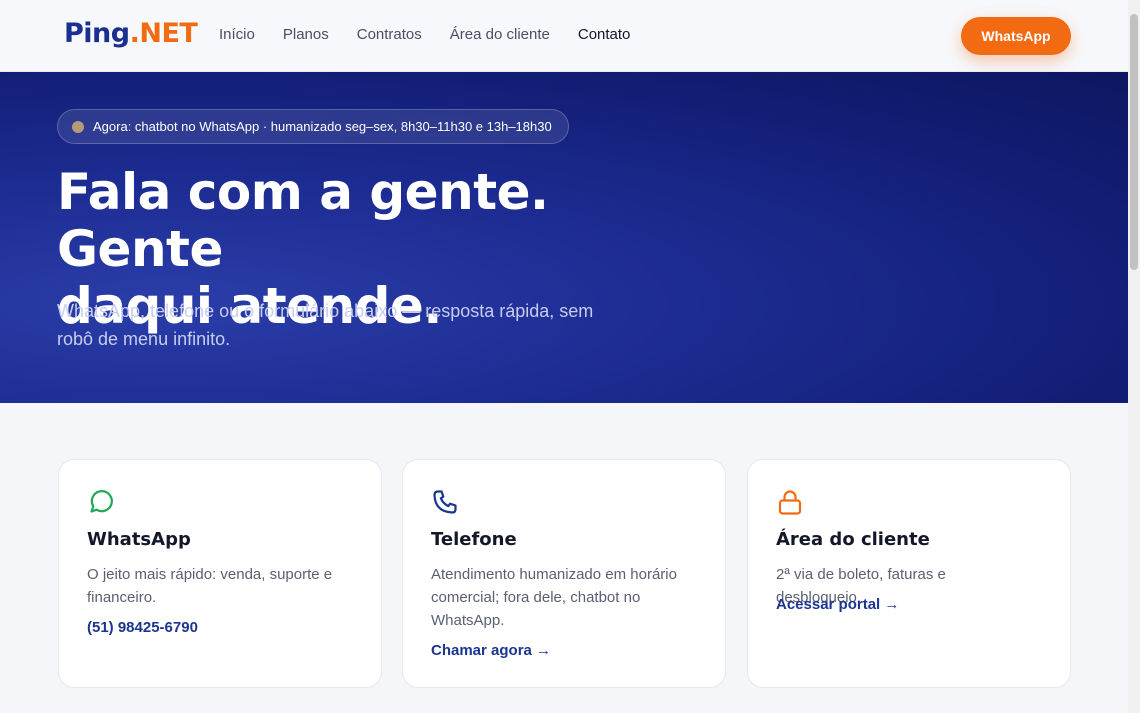 This screenshot has width=1140, height=713. What do you see at coordinates (1016, 36) in the screenshot?
I see `whatsapp-button: WhatsApp` at bounding box center [1016, 36].